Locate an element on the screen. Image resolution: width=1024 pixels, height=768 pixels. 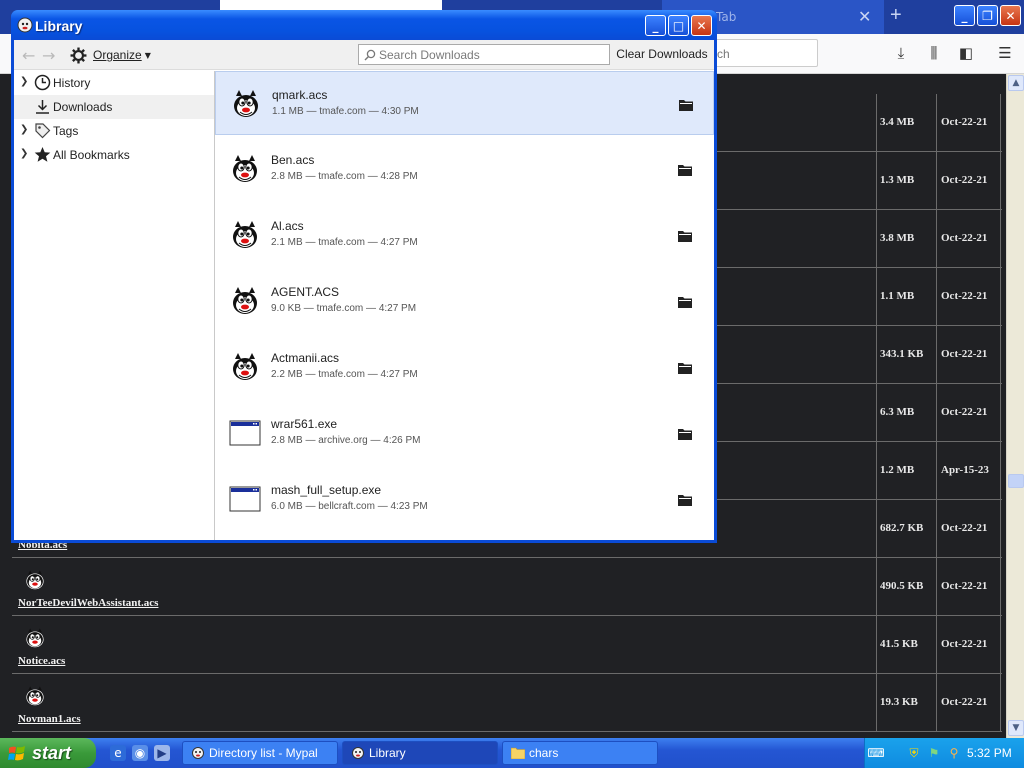
download-item: qmark.acs 1.1 MB — tmafe.com — 4:30 PM is located at coordinates (464, 103).